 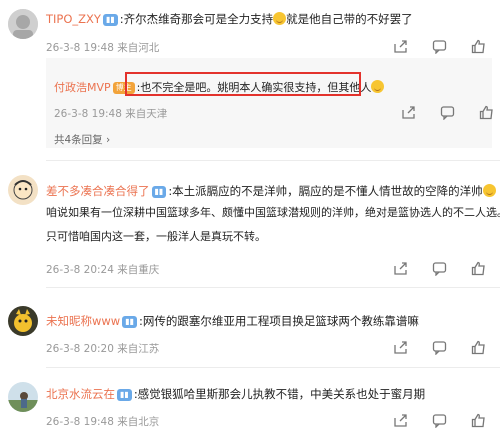 I want to click on view-replies-link: 共4条回复 ›, so click(x=82, y=139).